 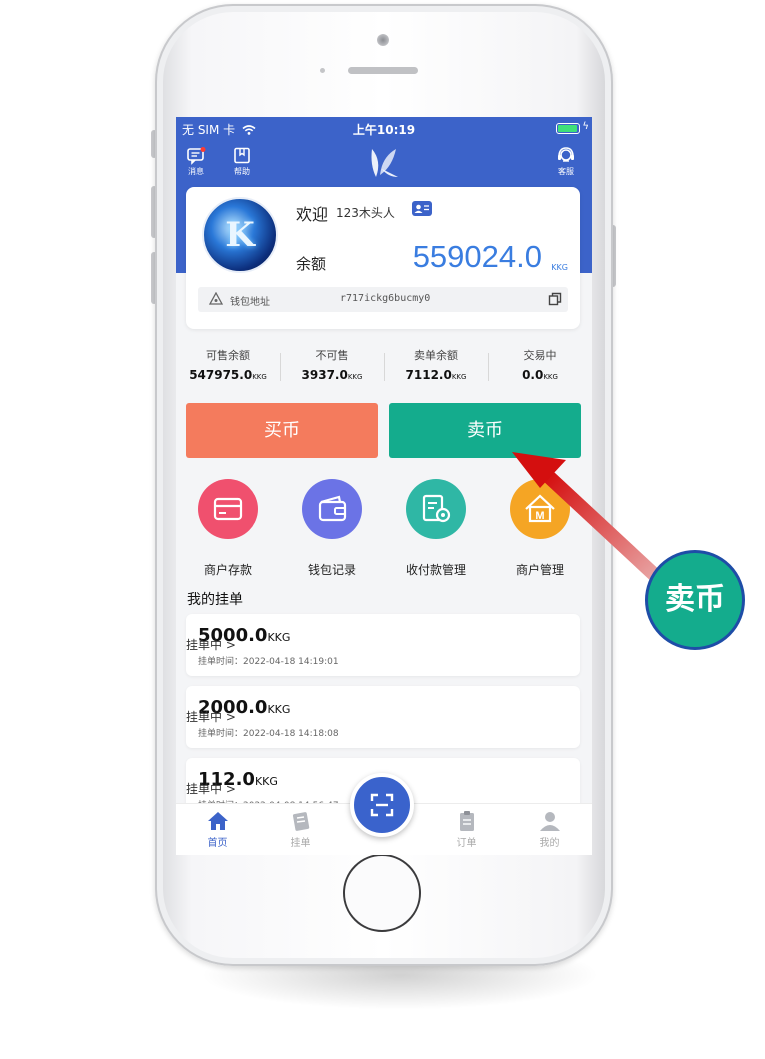 What do you see at coordinates (695, 600) in the screenshot?
I see `sell-coin-callout: 卖币` at bounding box center [695, 600].